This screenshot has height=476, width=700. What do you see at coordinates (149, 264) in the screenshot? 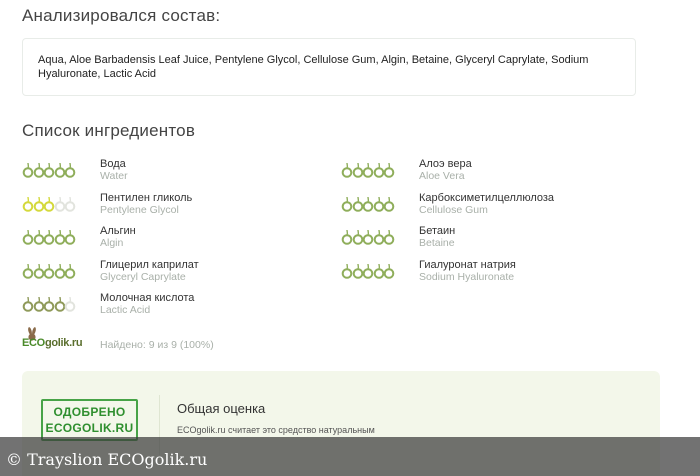
I see `ingredient-name: Глицерил каприлат` at bounding box center [149, 264].